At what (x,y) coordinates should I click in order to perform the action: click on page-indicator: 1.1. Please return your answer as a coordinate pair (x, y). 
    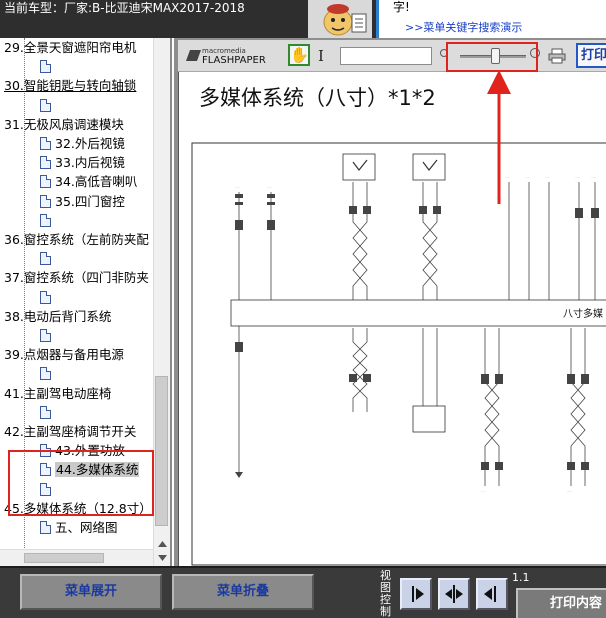
    Looking at the image, I should click on (521, 577).